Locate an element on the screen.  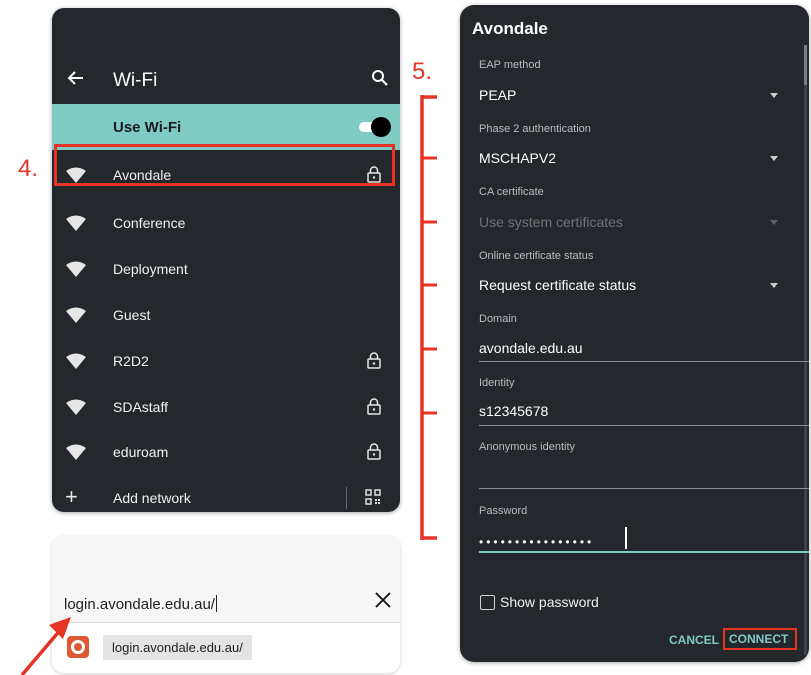
anonymous-identity-underline is located at coordinates (644, 488).